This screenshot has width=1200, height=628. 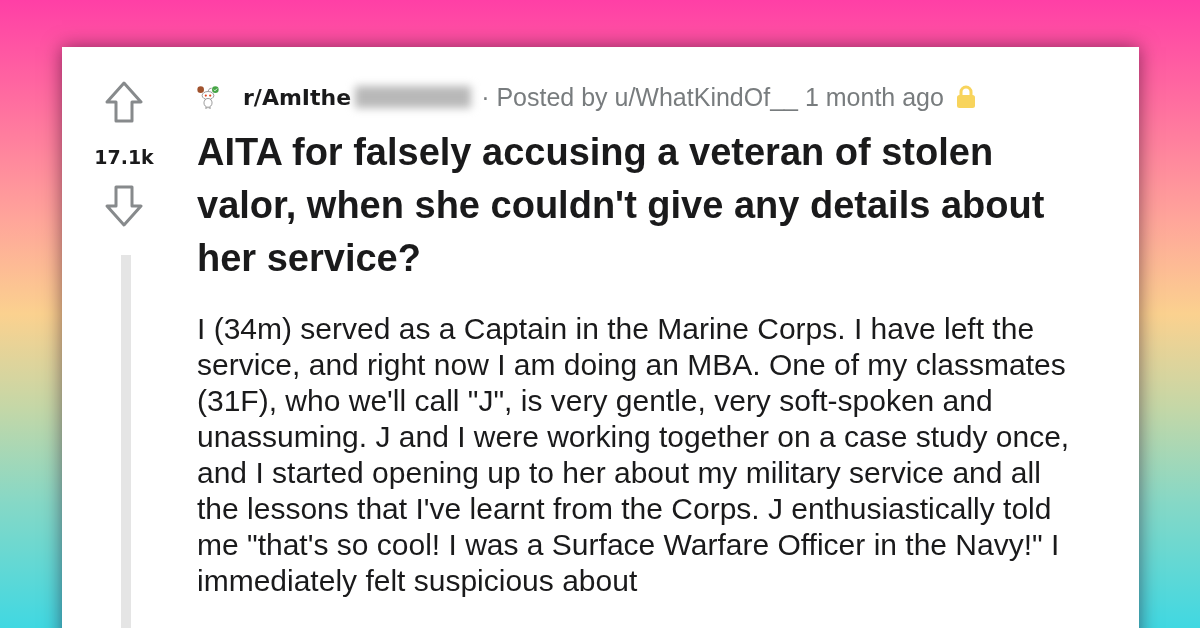 I want to click on alien-mascot-icon, so click(x=208, y=97).